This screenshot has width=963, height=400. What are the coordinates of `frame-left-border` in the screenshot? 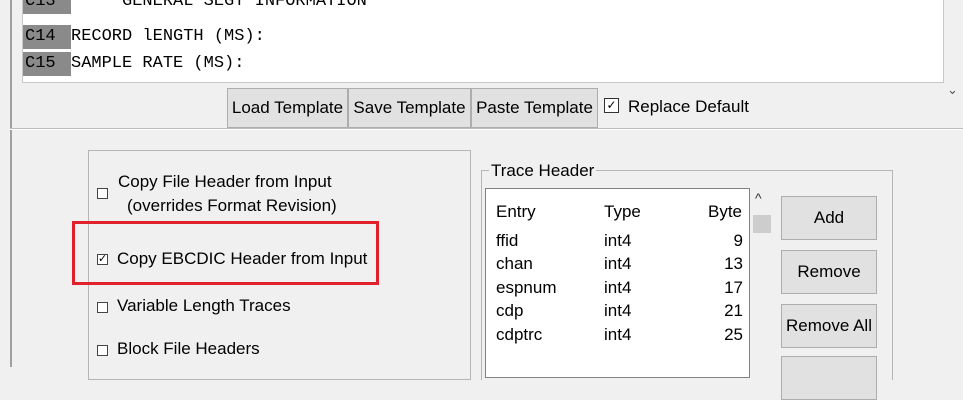 It's located at (11, 183).